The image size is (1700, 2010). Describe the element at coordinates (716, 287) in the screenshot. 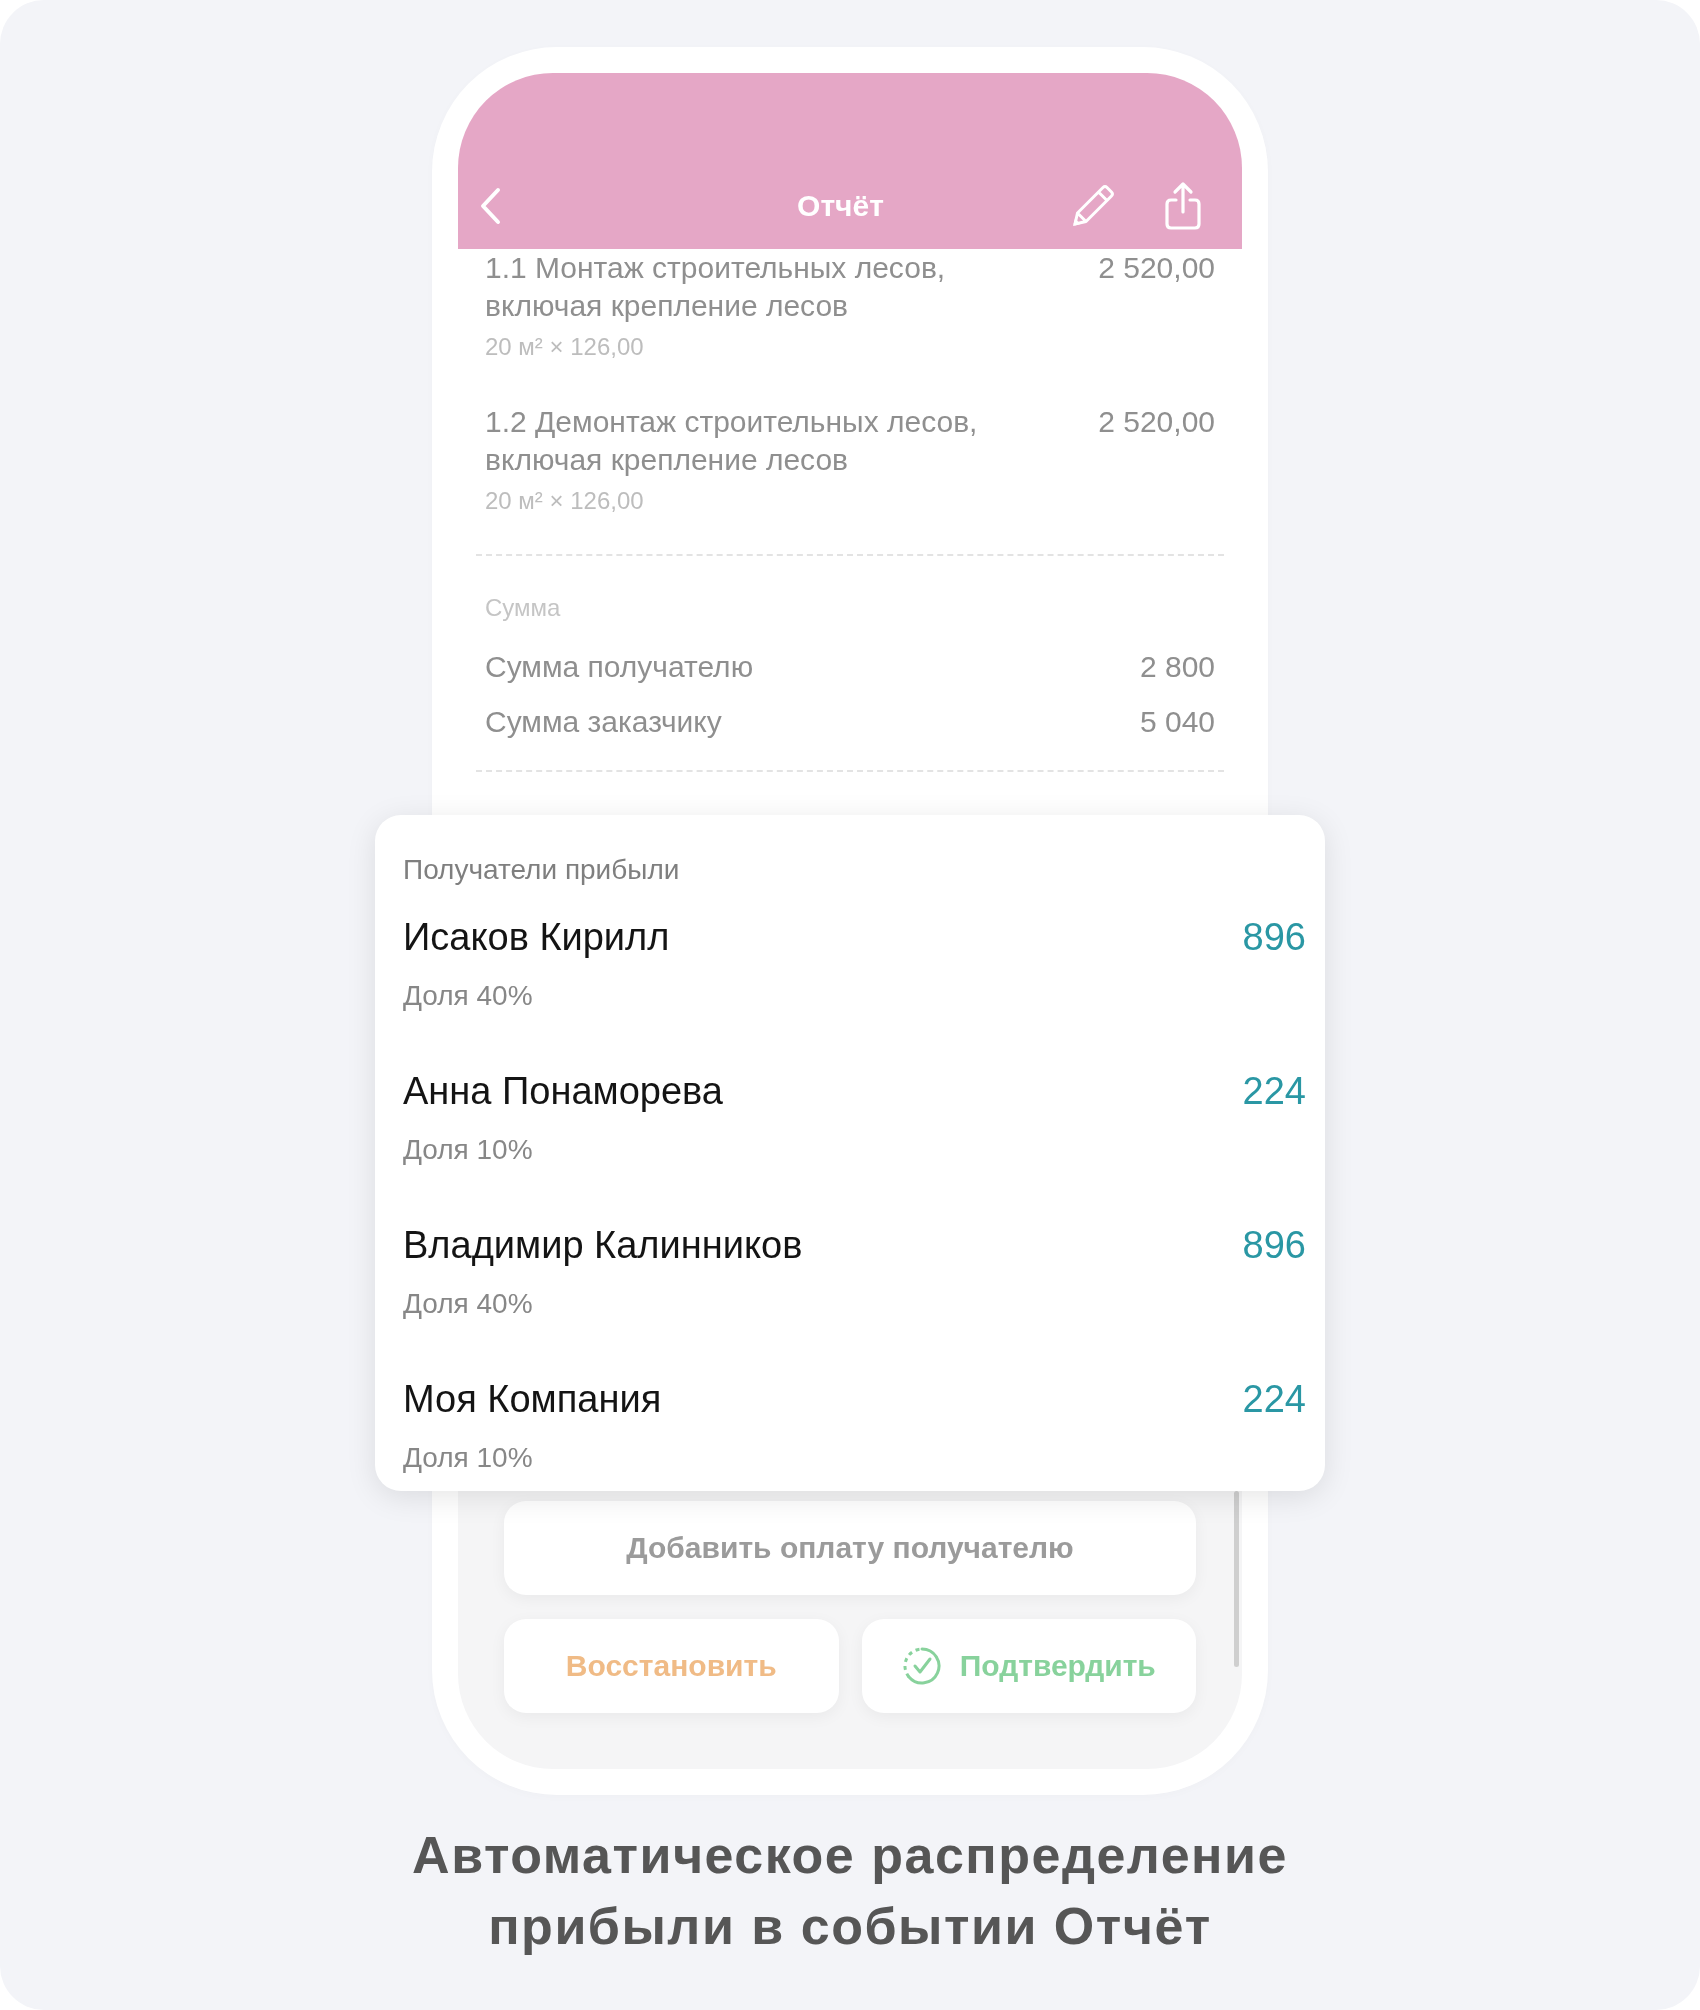

I see `item-title: 1.1 Монтаж строительных лесов, включая крепление лесов` at that location.